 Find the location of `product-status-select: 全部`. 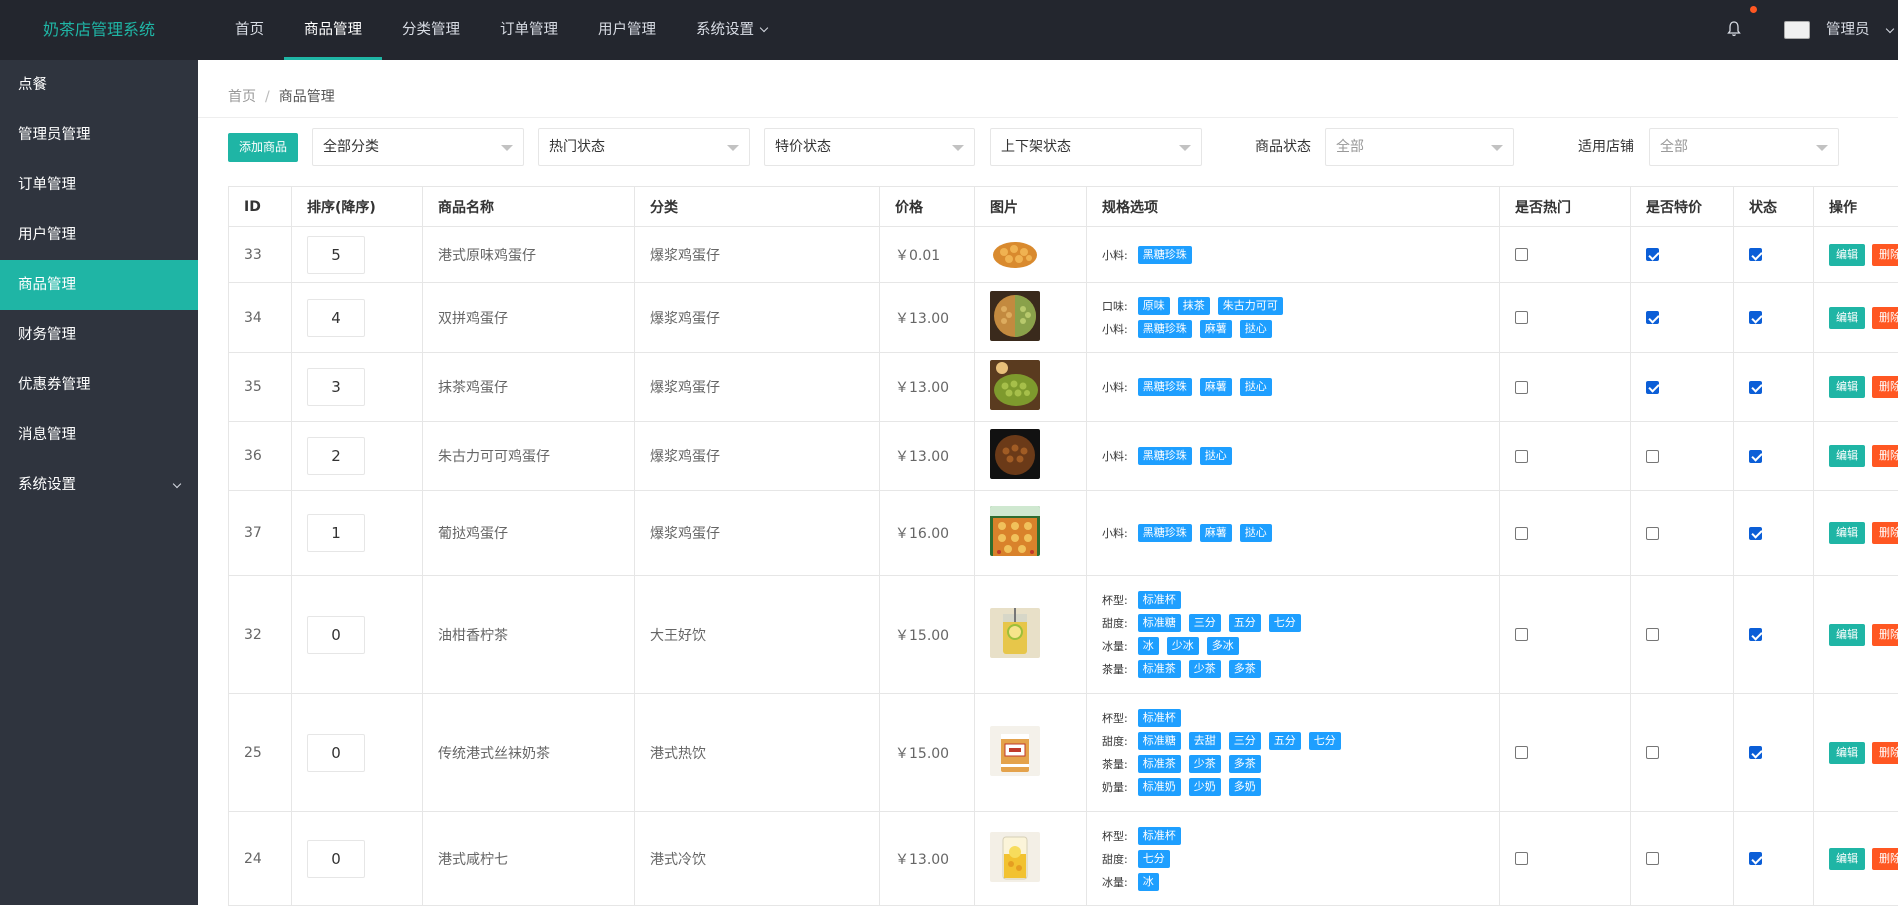

product-status-select: 全部 is located at coordinates (1419, 147).